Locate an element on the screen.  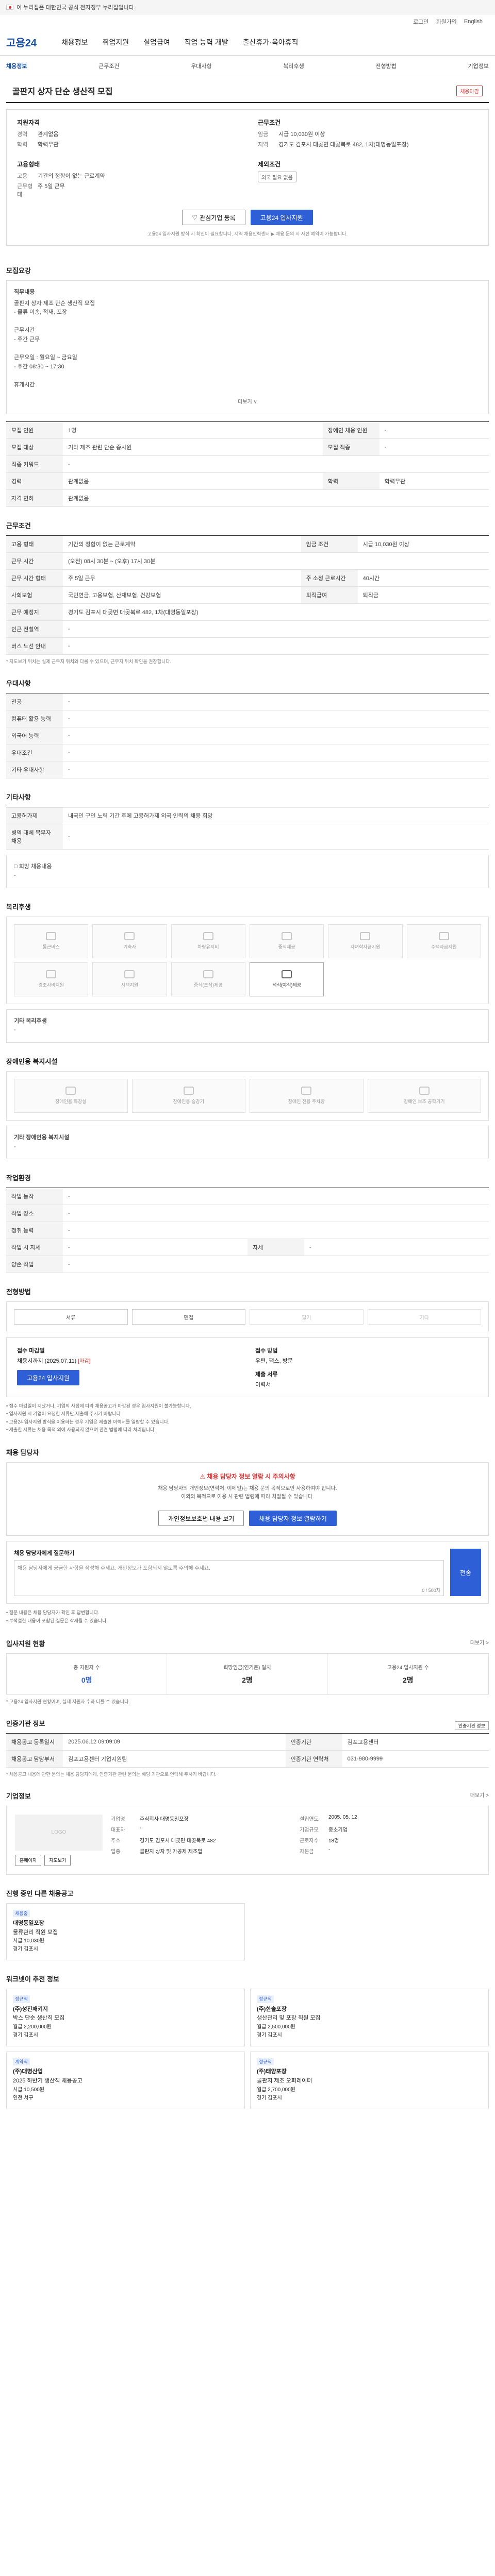
privacy-law-button: 개인정보보호법 내용 보기 is located at coordinates (201, 1519).